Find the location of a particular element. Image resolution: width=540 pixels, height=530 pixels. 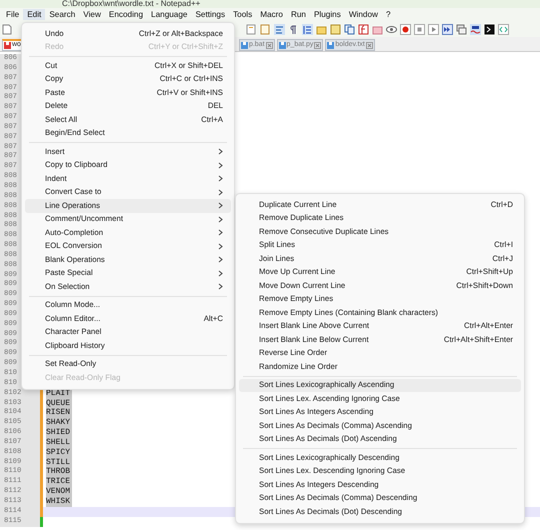

menu-bar-item: Settings is located at coordinates (210, 14).